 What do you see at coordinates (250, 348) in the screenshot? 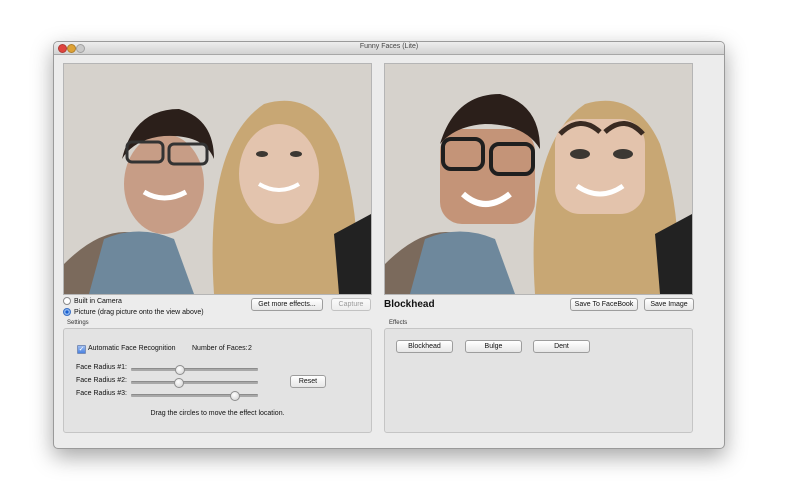
I see `faces-count-value: 2` at bounding box center [250, 348].